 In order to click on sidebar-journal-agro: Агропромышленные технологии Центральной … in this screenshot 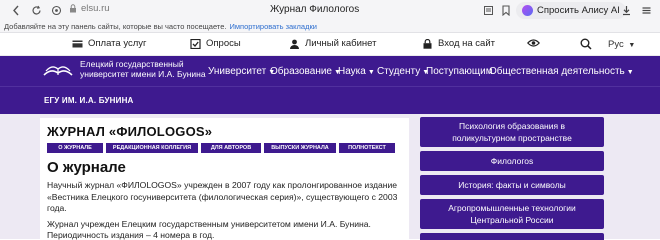, I will do `click(512, 214)`.